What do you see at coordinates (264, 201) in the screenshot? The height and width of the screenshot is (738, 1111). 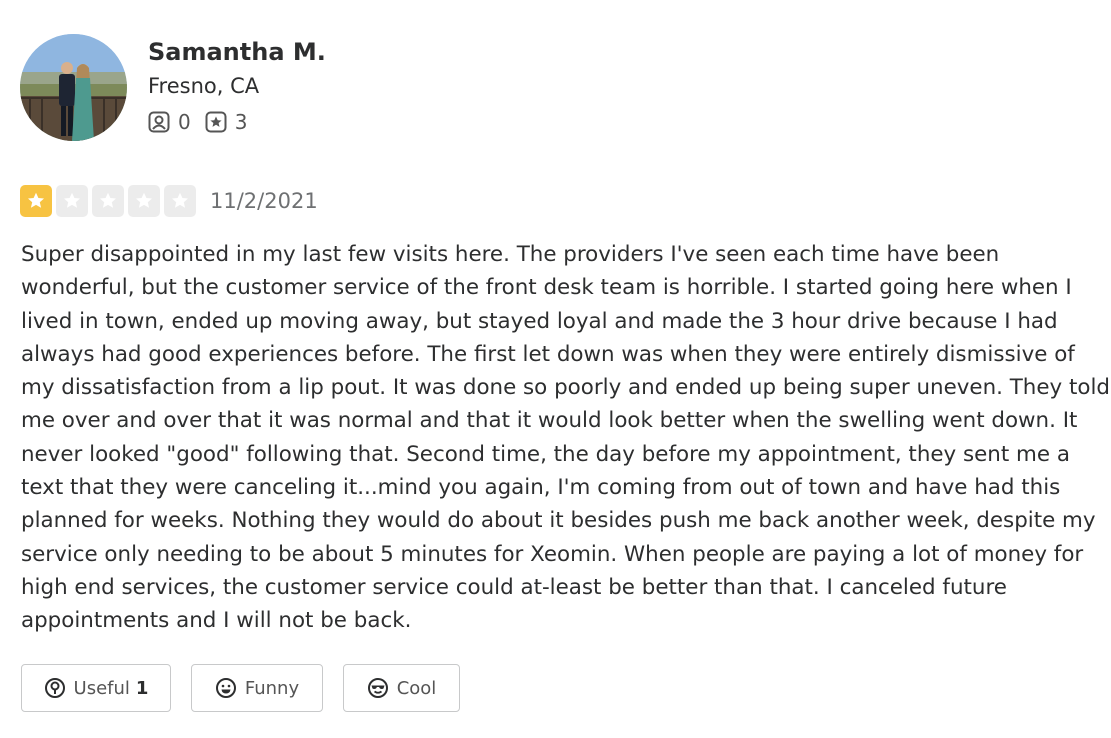 I see `review-date: 11/2/2021` at bounding box center [264, 201].